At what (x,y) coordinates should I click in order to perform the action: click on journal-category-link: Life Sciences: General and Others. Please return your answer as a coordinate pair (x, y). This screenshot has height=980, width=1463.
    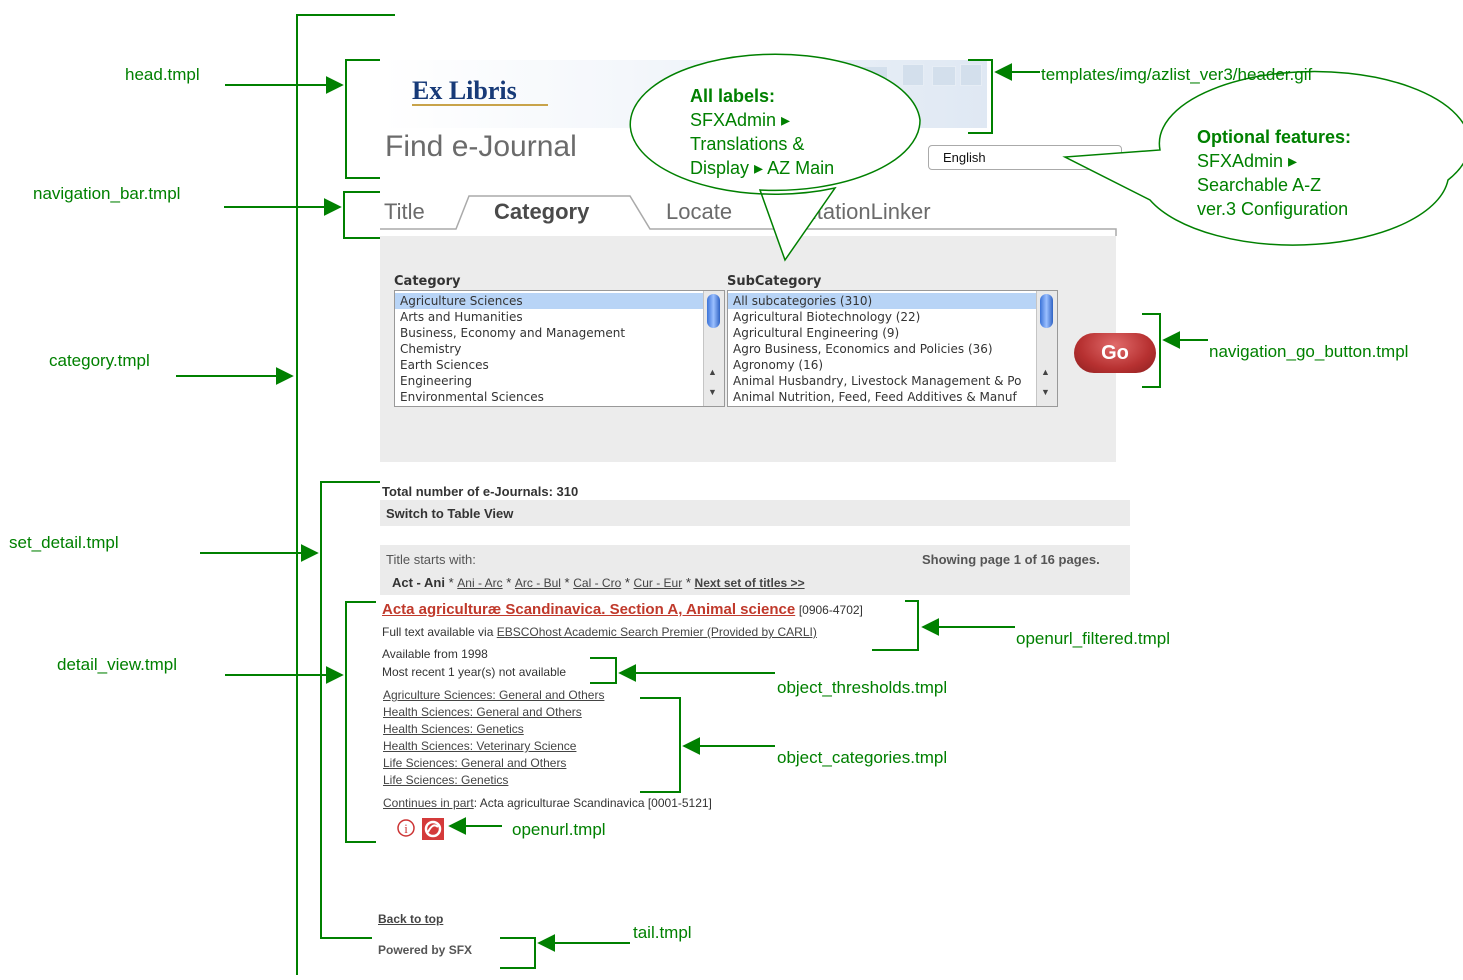
    Looking at the image, I should click on (493, 763).